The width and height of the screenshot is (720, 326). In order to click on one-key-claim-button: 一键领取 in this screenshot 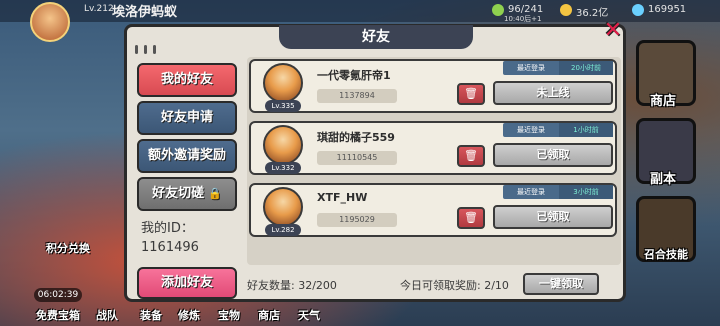, I will do `click(561, 284)`.